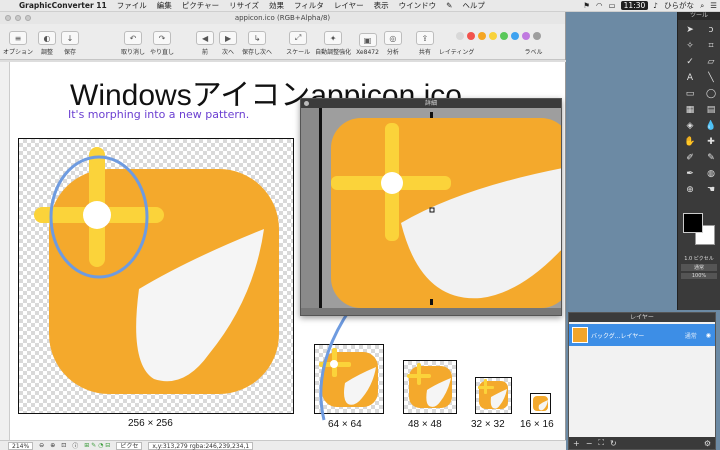 The image size is (720, 450). What do you see at coordinates (424, 38) in the screenshot?
I see `share-icon: ⇪` at bounding box center [424, 38].